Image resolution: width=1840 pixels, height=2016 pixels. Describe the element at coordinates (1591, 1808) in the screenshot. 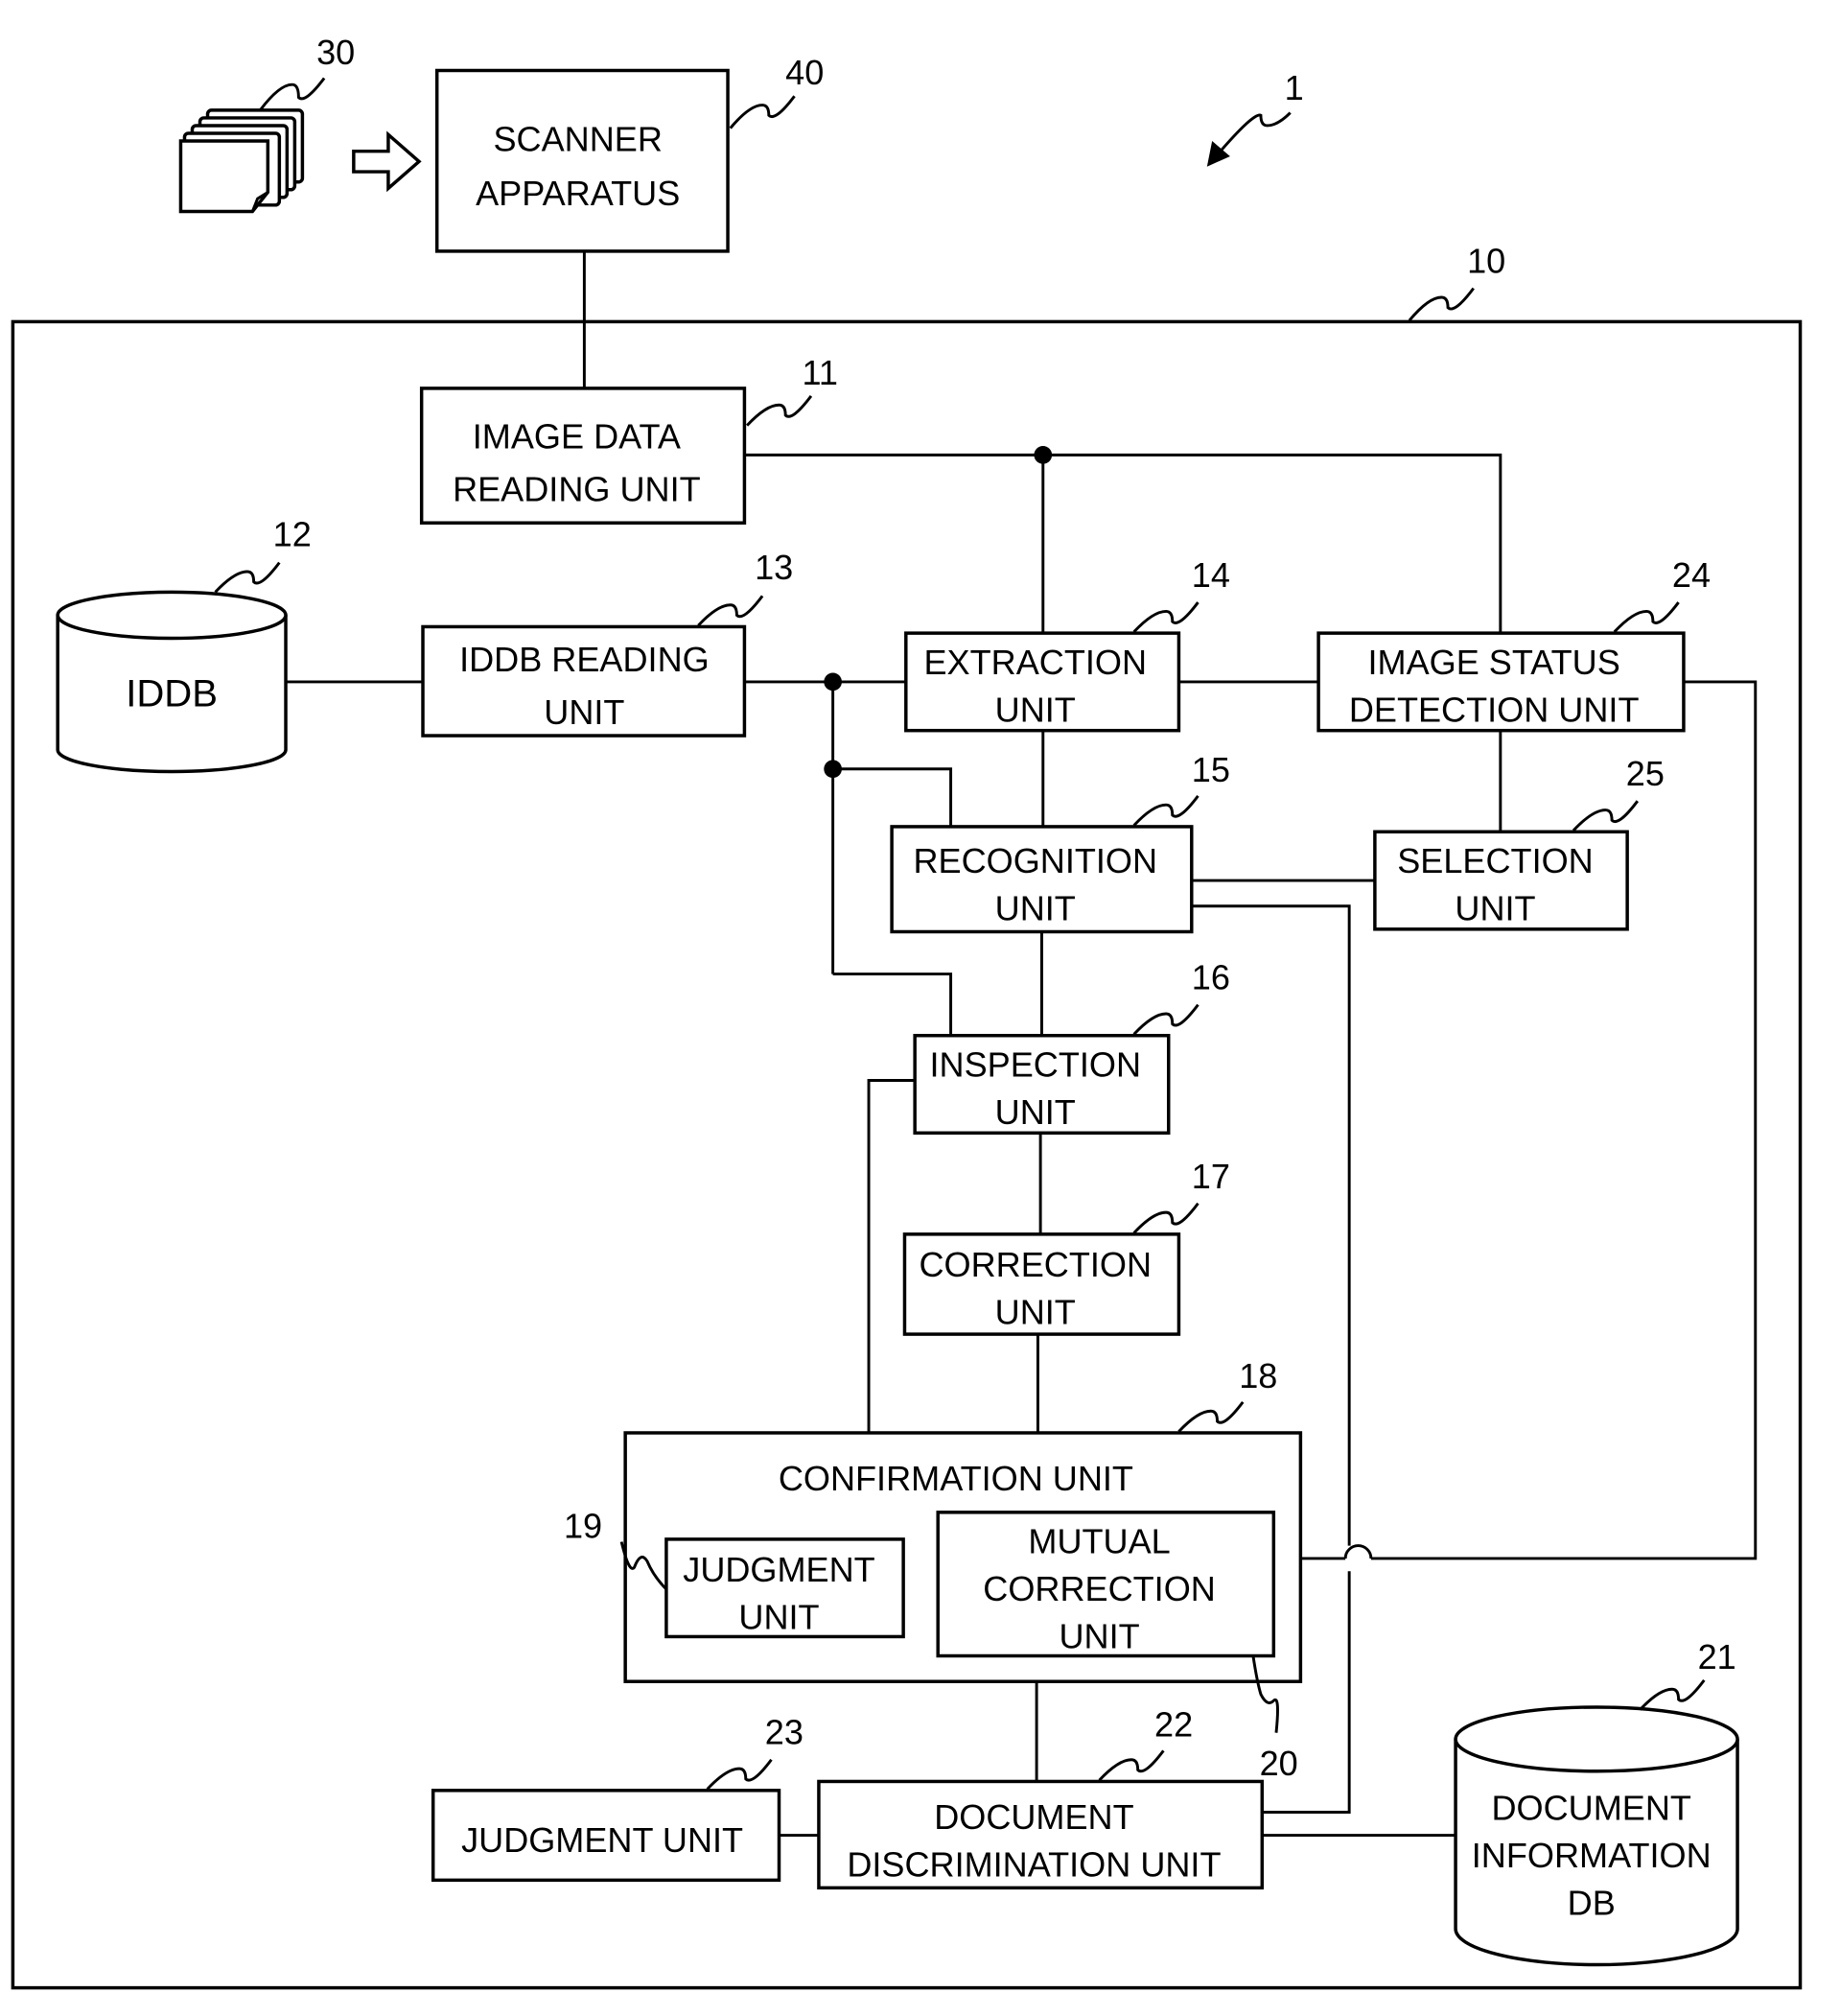

I see `doc-info-db-label-1: DOCUMENT` at that location.